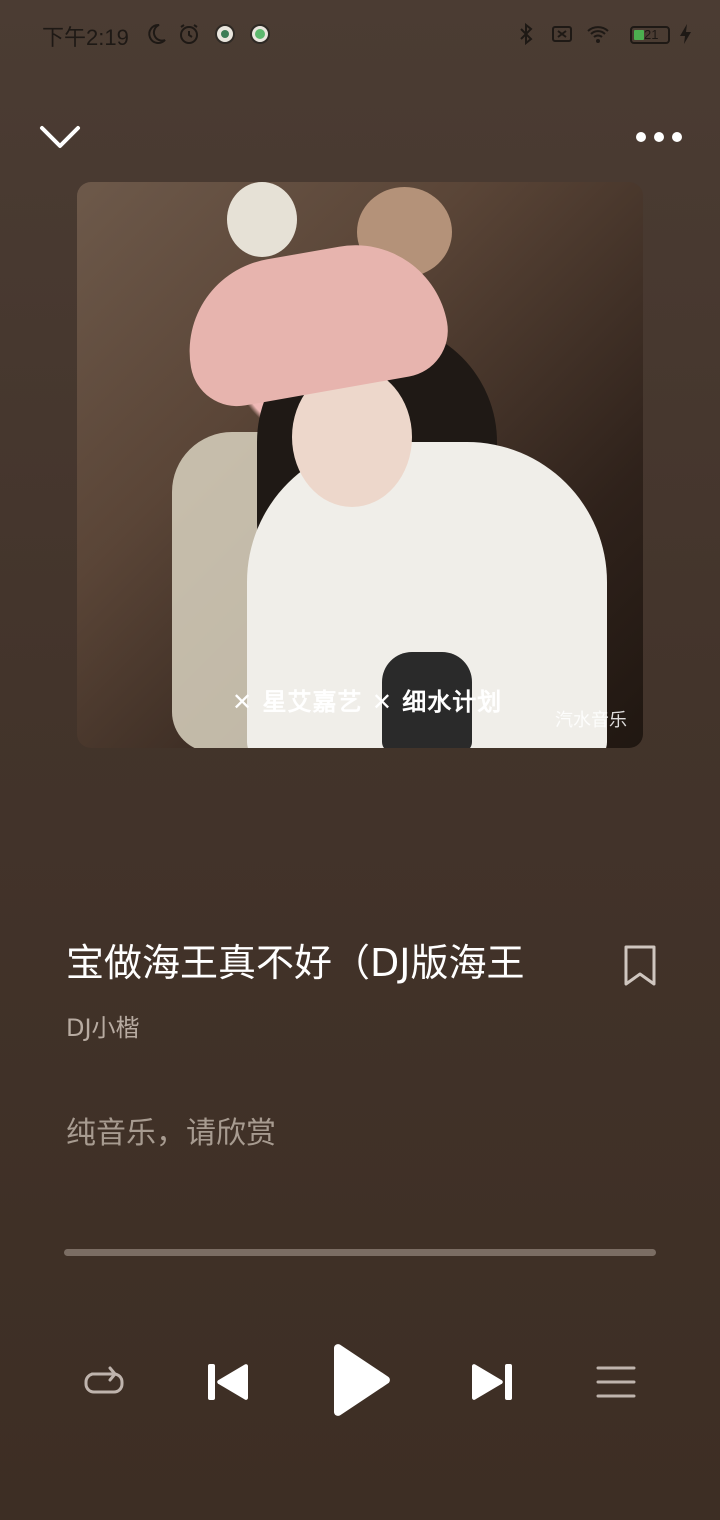  What do you see at coordinates (598, 34) in the screenshot?
I see `wifi-icon` at bounding box center [598, 34].